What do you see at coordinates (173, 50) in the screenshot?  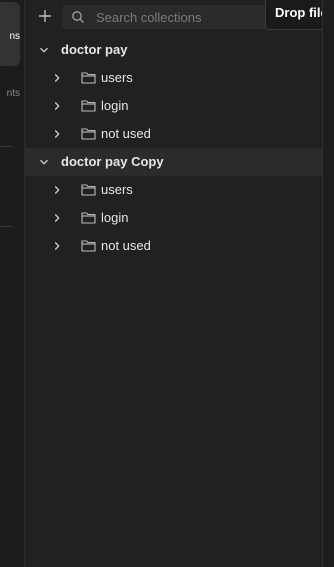 I see `collection-row: doctor pay` at bounding box center [173, 50].